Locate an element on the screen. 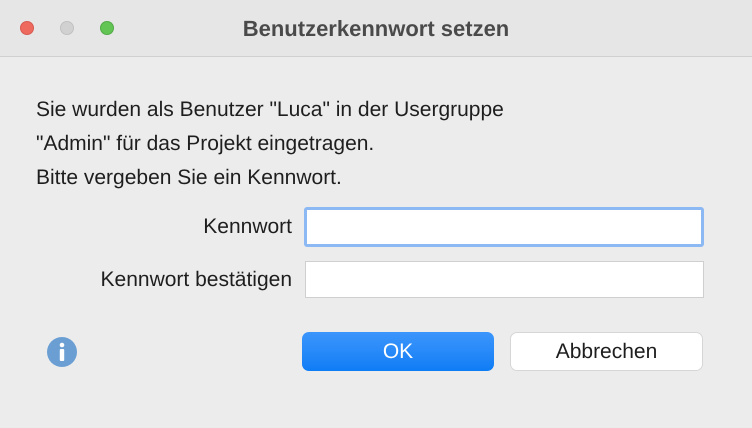 This screenshot has height=428, width=752. message-text: Sie wurden als Benutzer "Luca" in der Usergruppe is located at coordinates (270, 110).